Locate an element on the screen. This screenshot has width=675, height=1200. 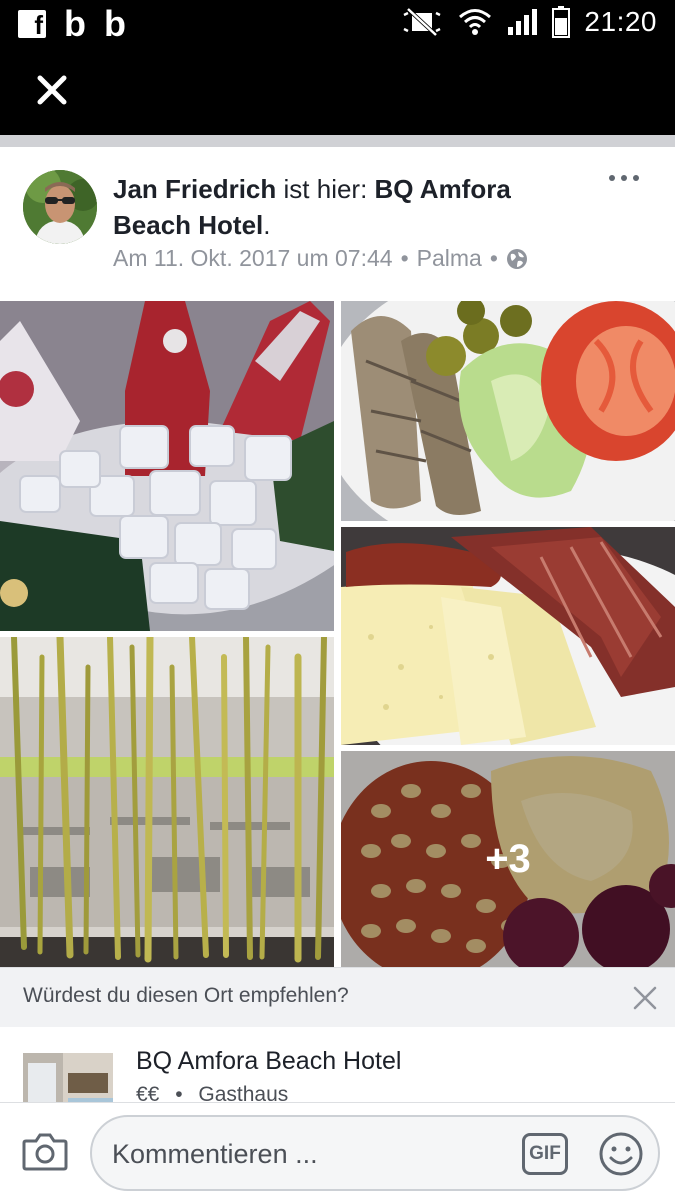
recommend-bar: Würdest du diesen Ort empfehlen? is located at coordinates (337, 997).